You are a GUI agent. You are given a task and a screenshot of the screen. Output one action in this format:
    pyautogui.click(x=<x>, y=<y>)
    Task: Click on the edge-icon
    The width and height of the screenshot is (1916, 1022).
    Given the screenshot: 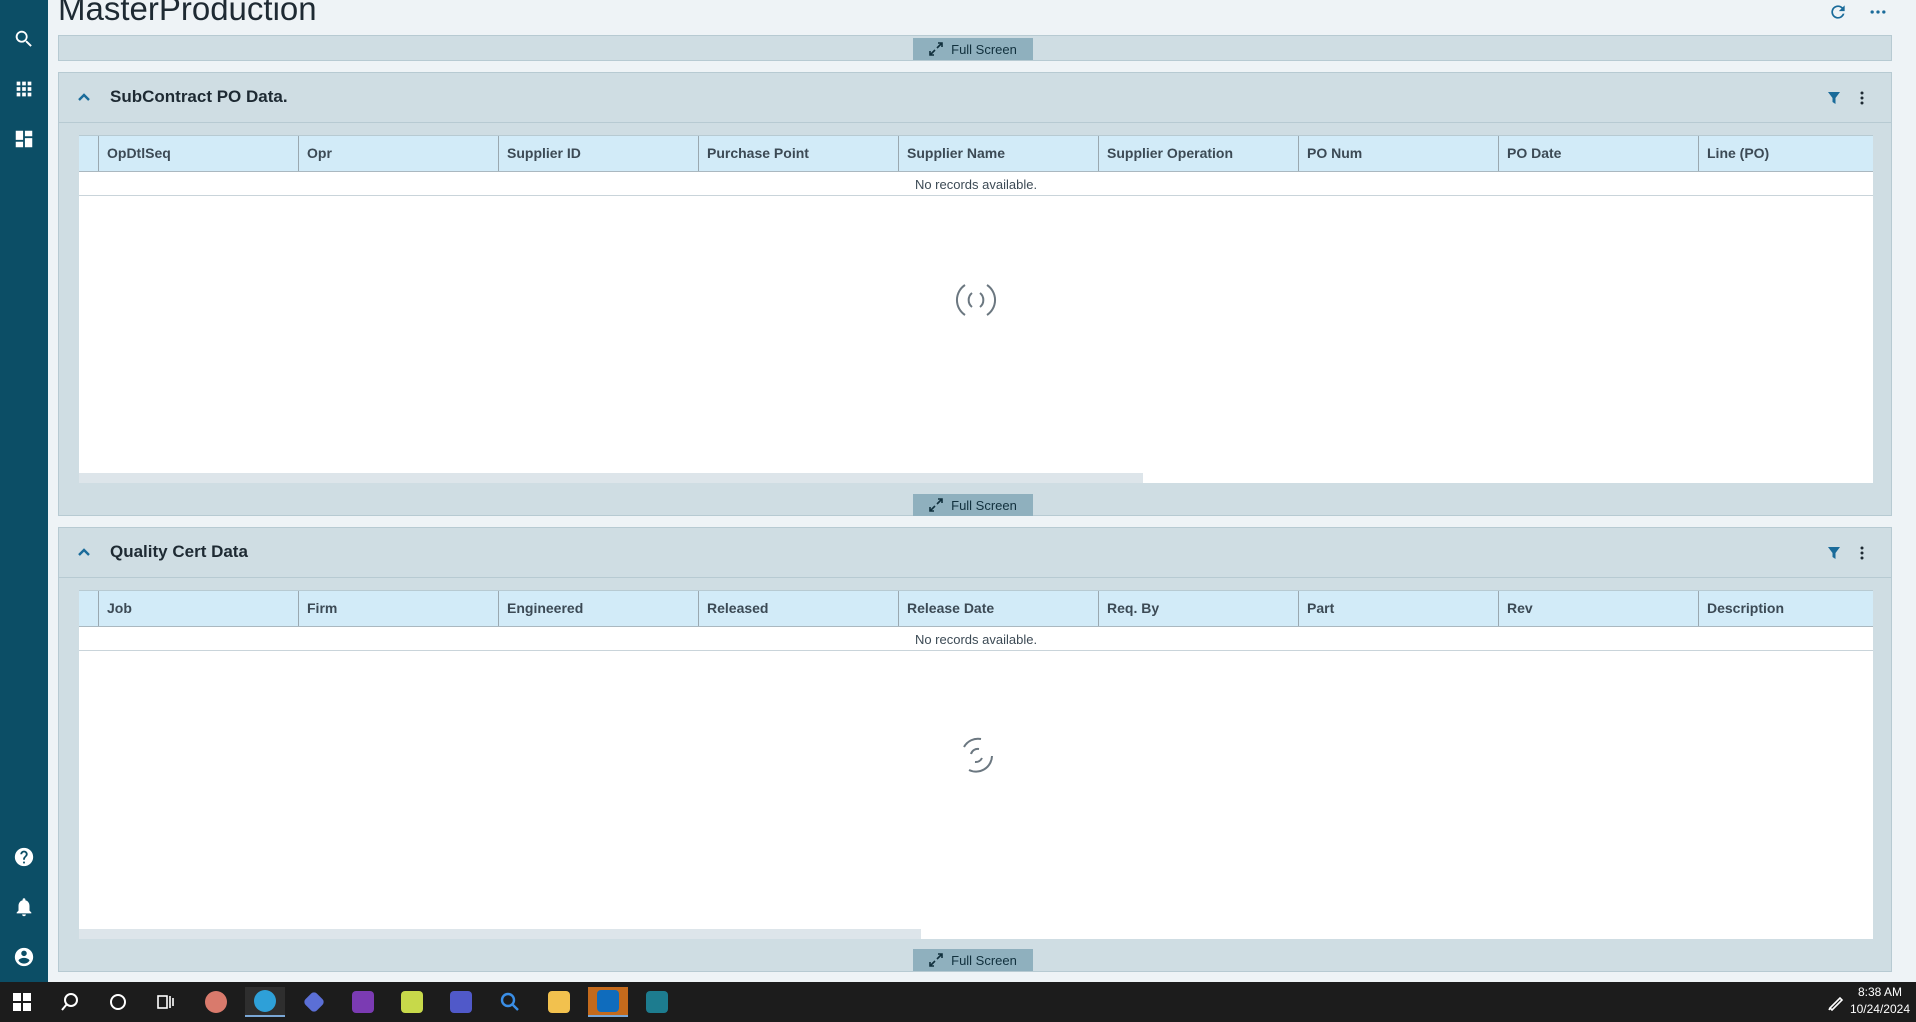 What is the action you would take?
    pyautogui.click(x=265, y=1002)
    